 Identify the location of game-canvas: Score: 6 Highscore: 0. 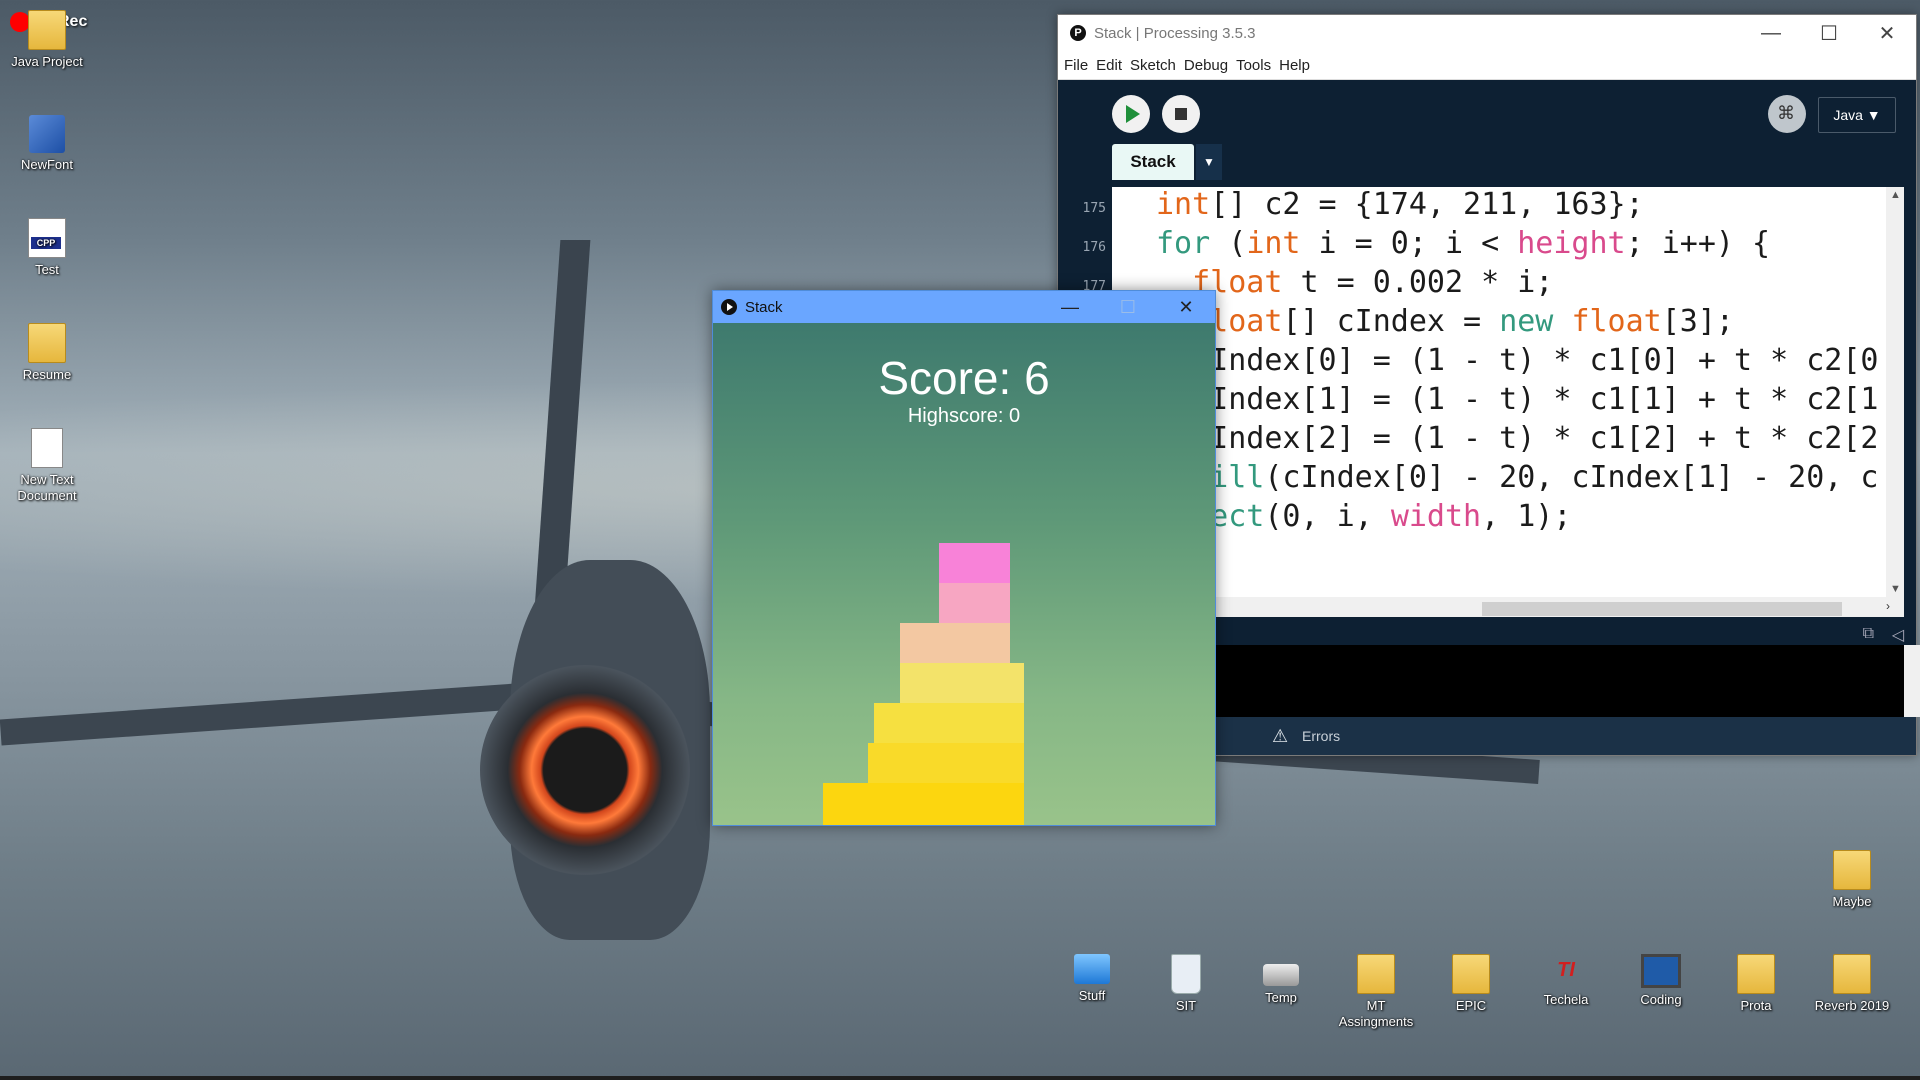
(964, 574).